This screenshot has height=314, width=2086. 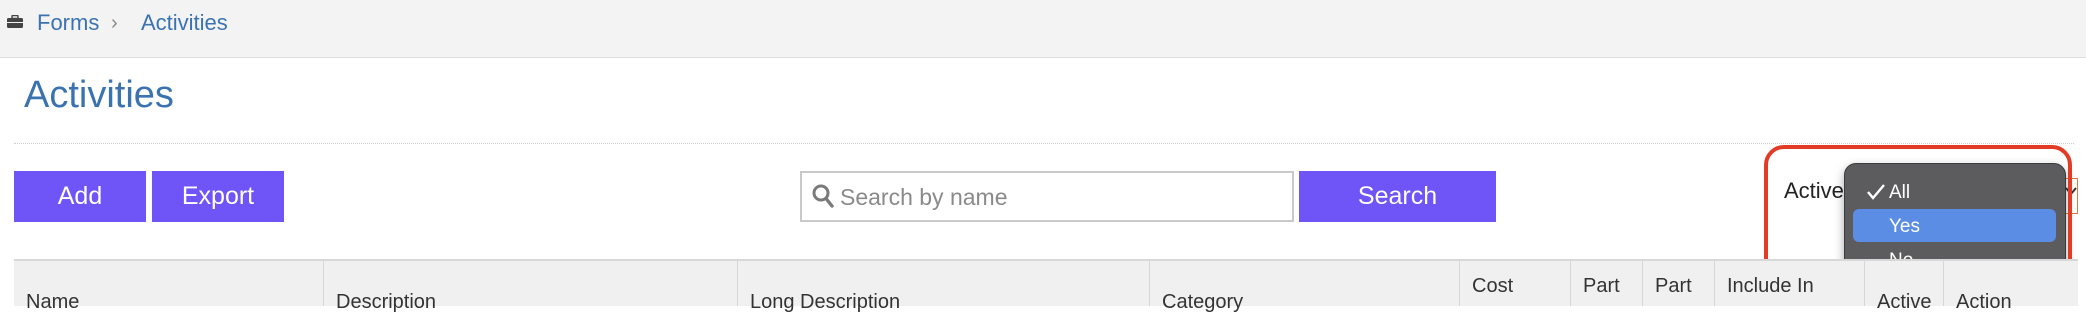 What do you see at coordinates (1876, 192) in the screenshot?
I see `checkmark-icon` at bounding box center [1876, 192].